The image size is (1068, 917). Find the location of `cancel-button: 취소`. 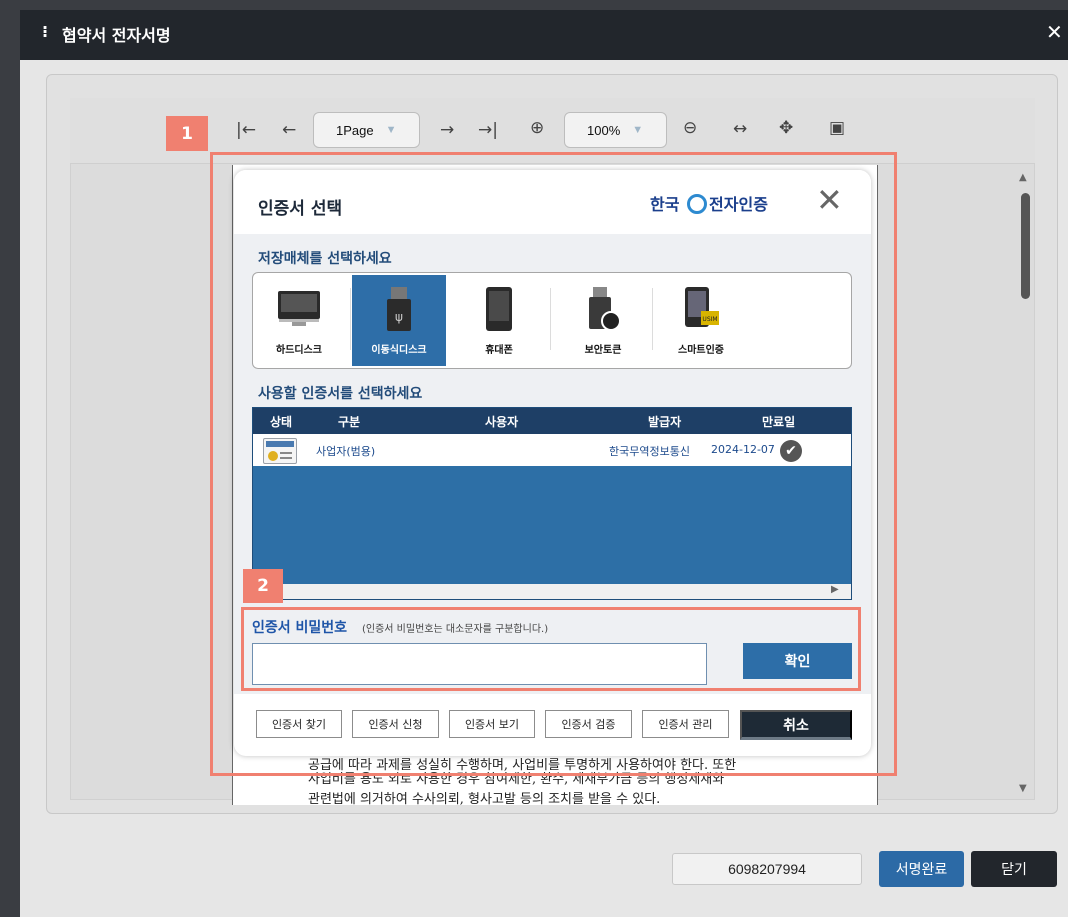

cancel-button: 취소 is located at coordinates (796, 725).